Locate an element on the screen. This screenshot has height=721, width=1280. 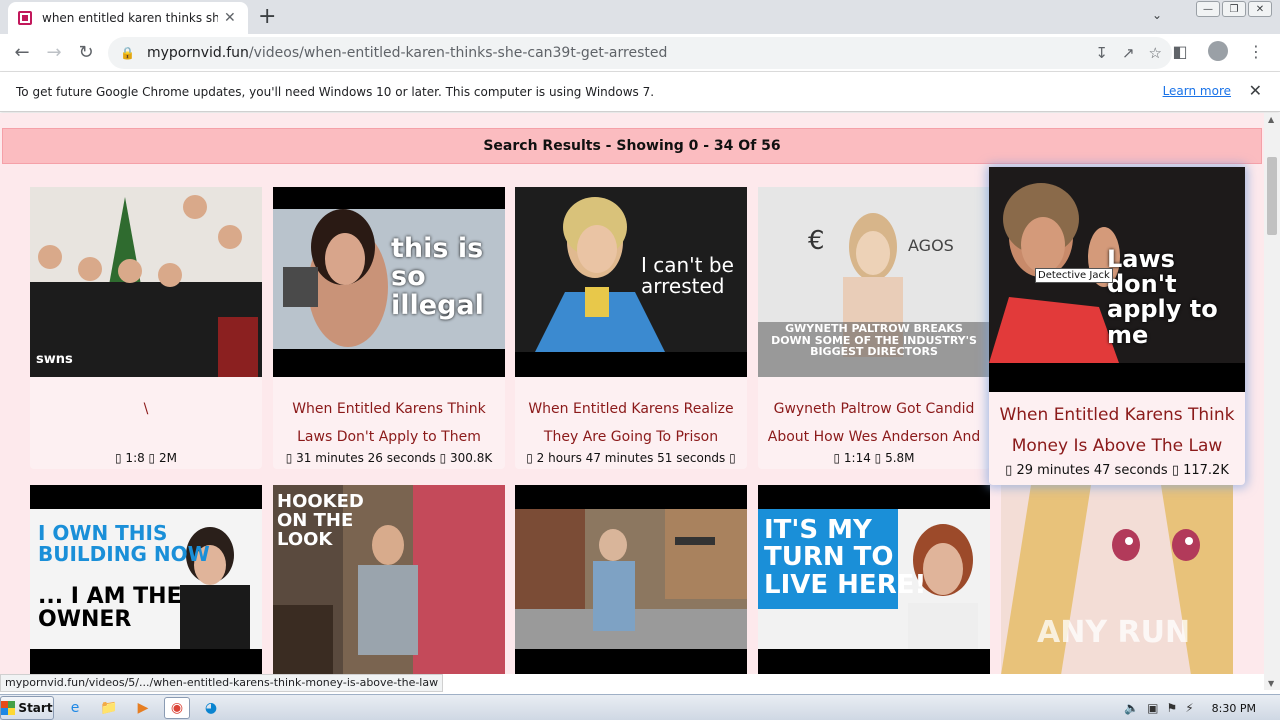
svg-text: swns is located at coordinates (54, 359).